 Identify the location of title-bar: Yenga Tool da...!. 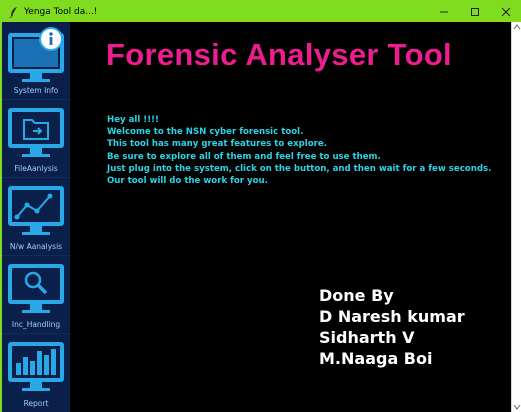
(261, 12).